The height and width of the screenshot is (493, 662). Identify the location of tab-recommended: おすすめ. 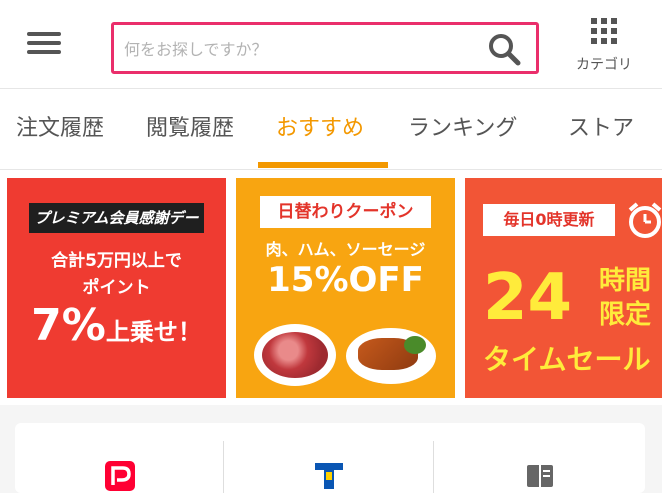
(320, 129).